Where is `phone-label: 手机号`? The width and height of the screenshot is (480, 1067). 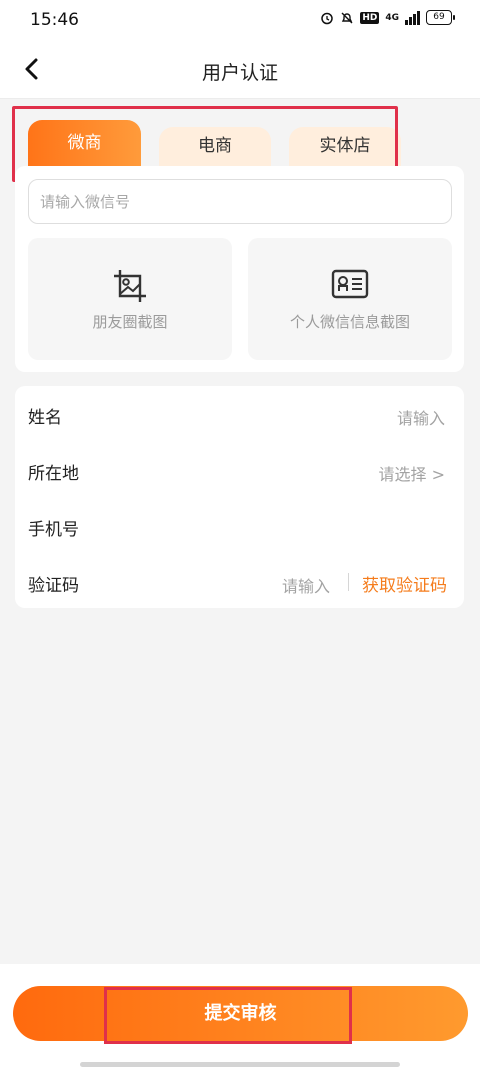 phone-label: 手机号 is located at coordinates (53, 530).